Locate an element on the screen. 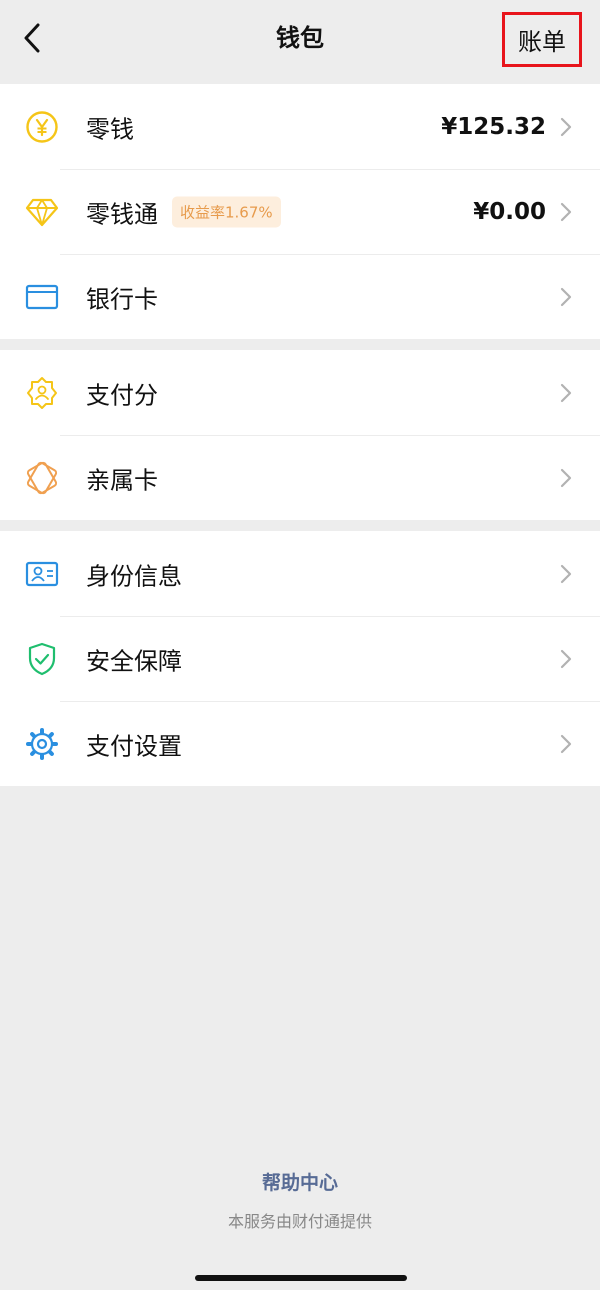  item-label: 支付分 is located at coordinates (122, 395).